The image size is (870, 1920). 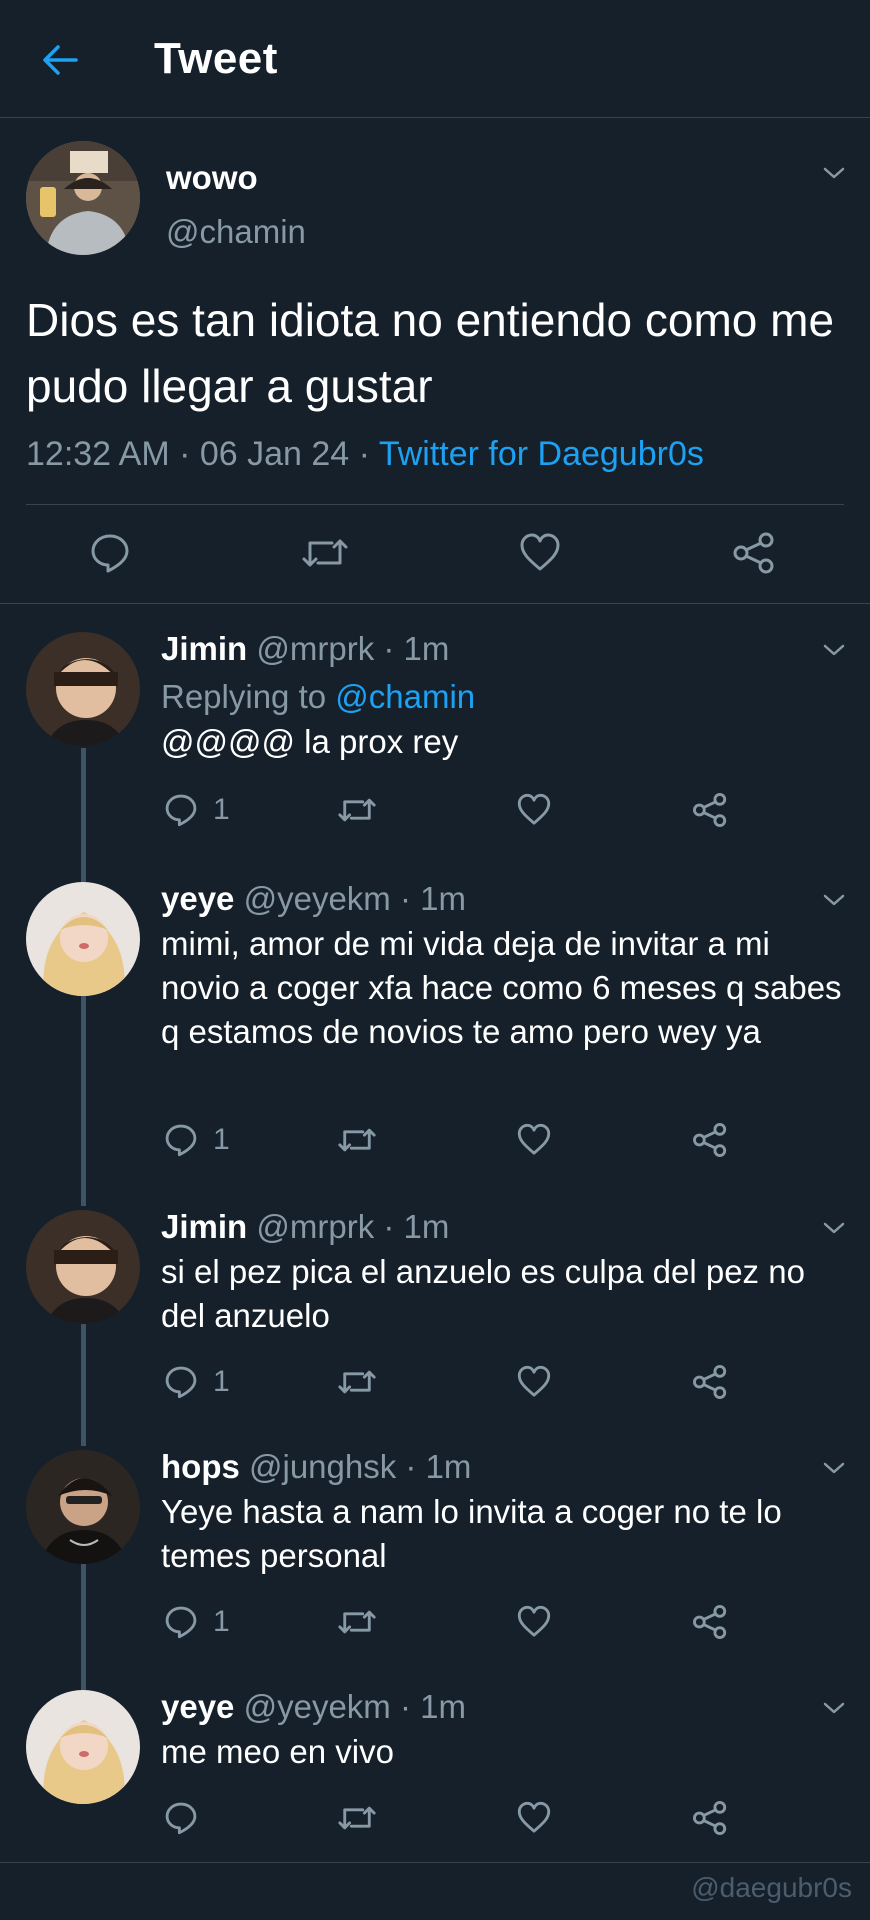 I want to click on top-bar: Tweet, so click(x=435, y=59).